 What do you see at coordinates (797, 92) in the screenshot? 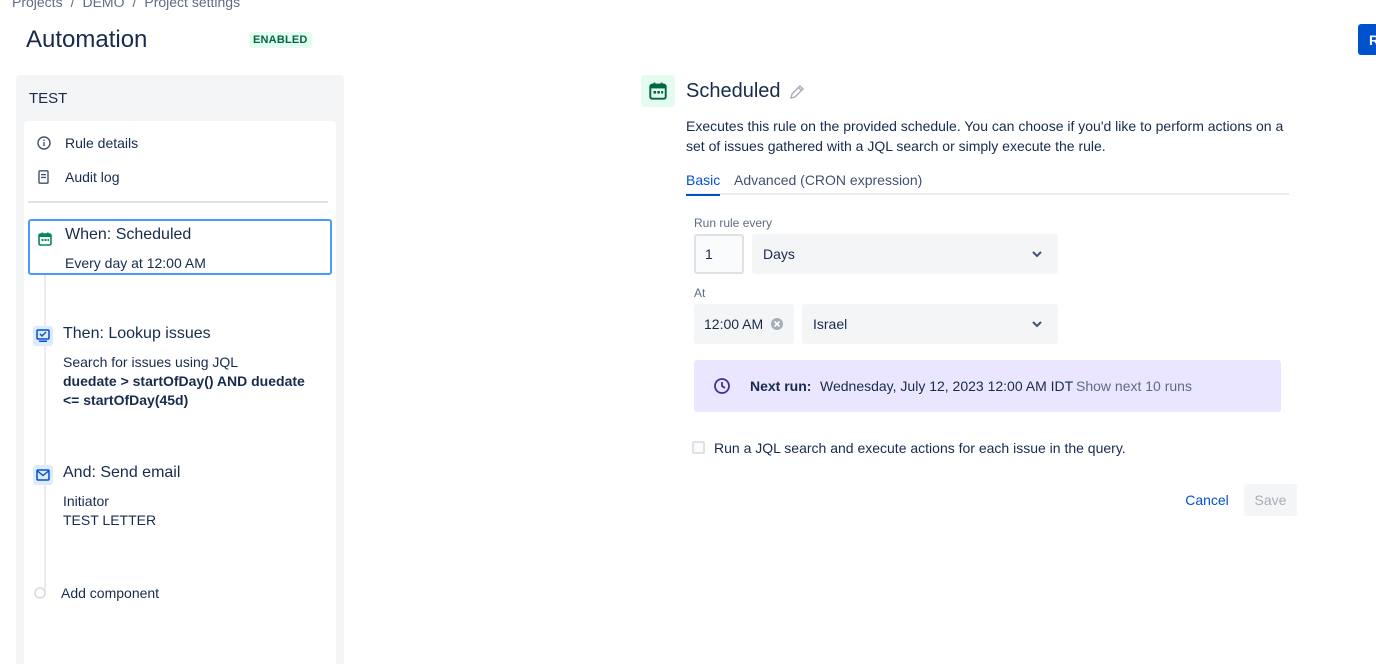
I see `edit-pencil-icon` at bounding box center [797, 92].